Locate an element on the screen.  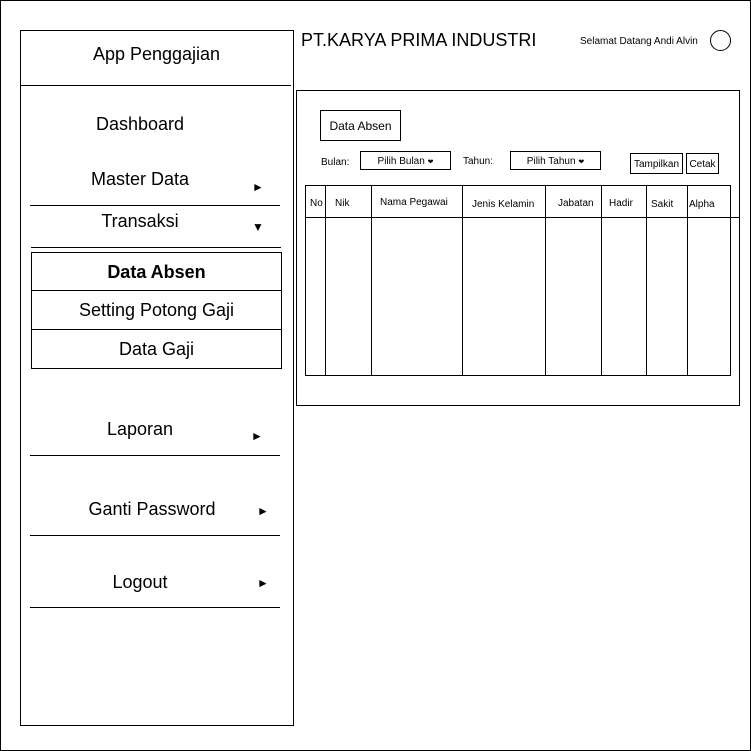
avatar is located at coordinates (720, 40).